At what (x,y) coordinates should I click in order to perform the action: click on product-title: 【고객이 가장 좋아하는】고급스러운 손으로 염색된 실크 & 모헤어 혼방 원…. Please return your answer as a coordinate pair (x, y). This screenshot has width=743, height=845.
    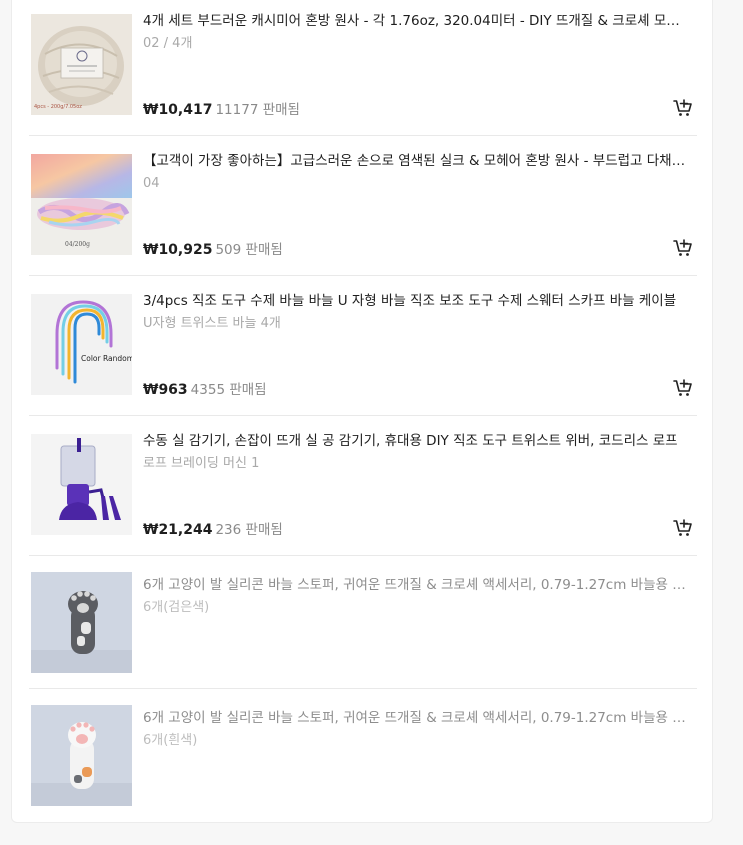
    Looking at the image, I should click on (415, 161).